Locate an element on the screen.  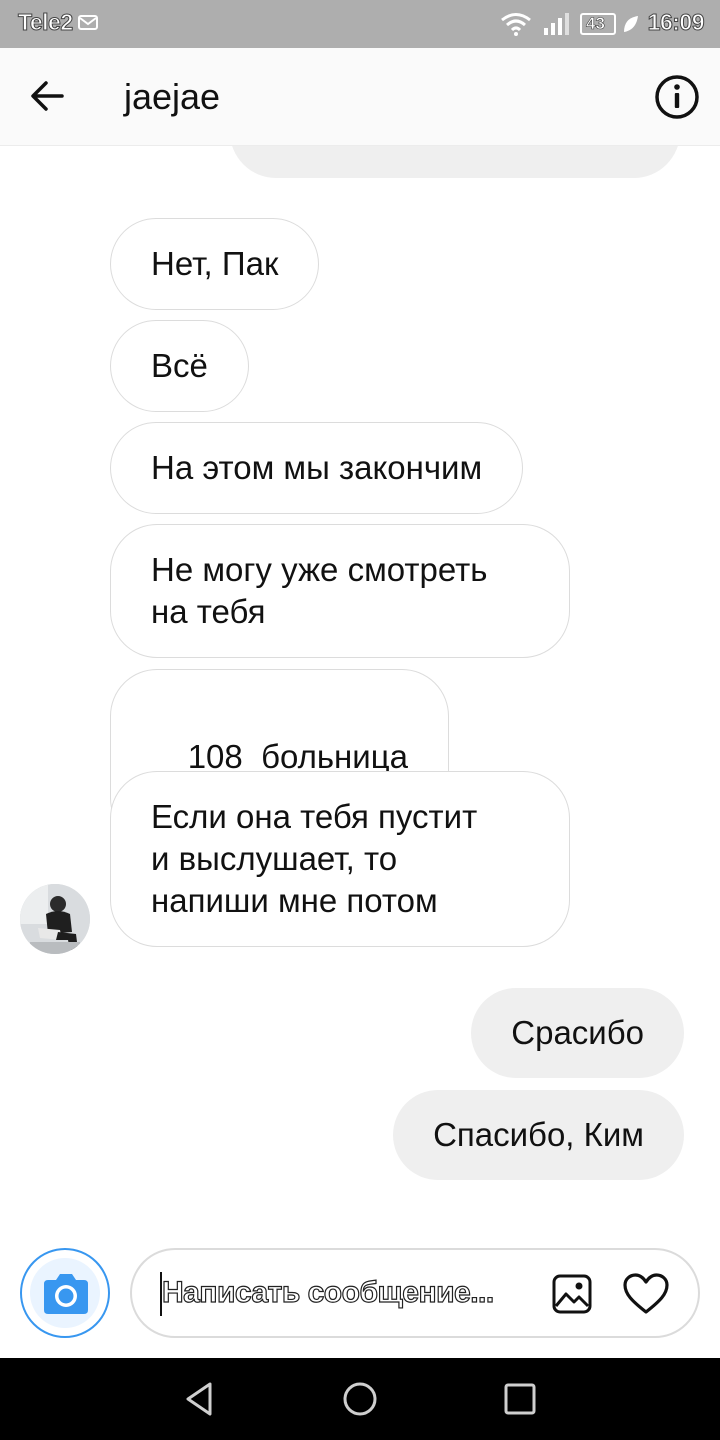
battery-icon: 43 is located at coordinates (598, 24).